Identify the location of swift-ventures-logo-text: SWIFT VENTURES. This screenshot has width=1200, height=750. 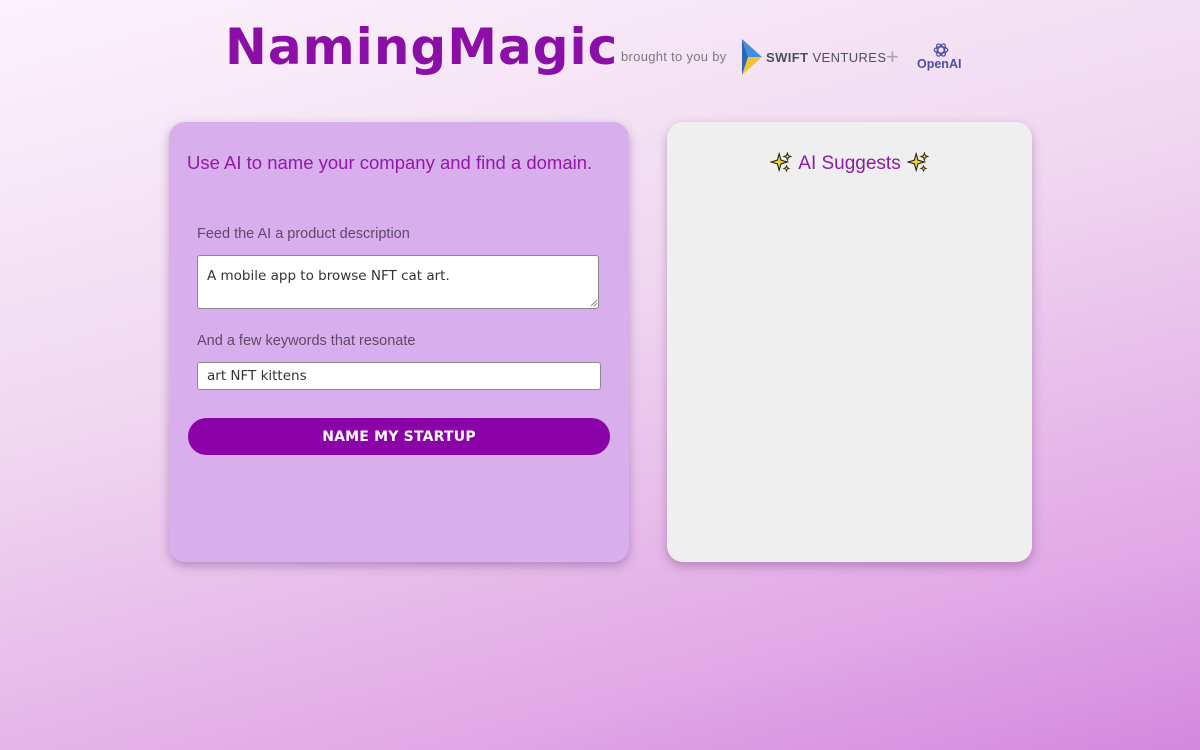
(826, 57).